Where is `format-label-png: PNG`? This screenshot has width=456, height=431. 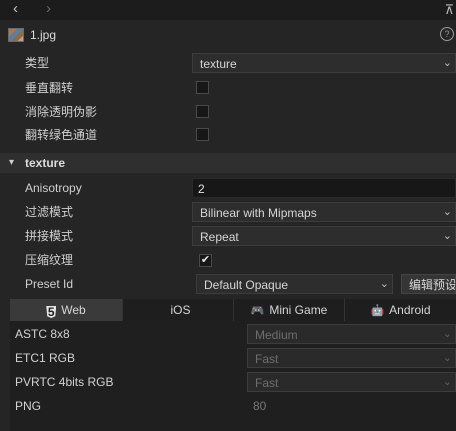 format-label-png: PNG is located at coordinates (28, 406).